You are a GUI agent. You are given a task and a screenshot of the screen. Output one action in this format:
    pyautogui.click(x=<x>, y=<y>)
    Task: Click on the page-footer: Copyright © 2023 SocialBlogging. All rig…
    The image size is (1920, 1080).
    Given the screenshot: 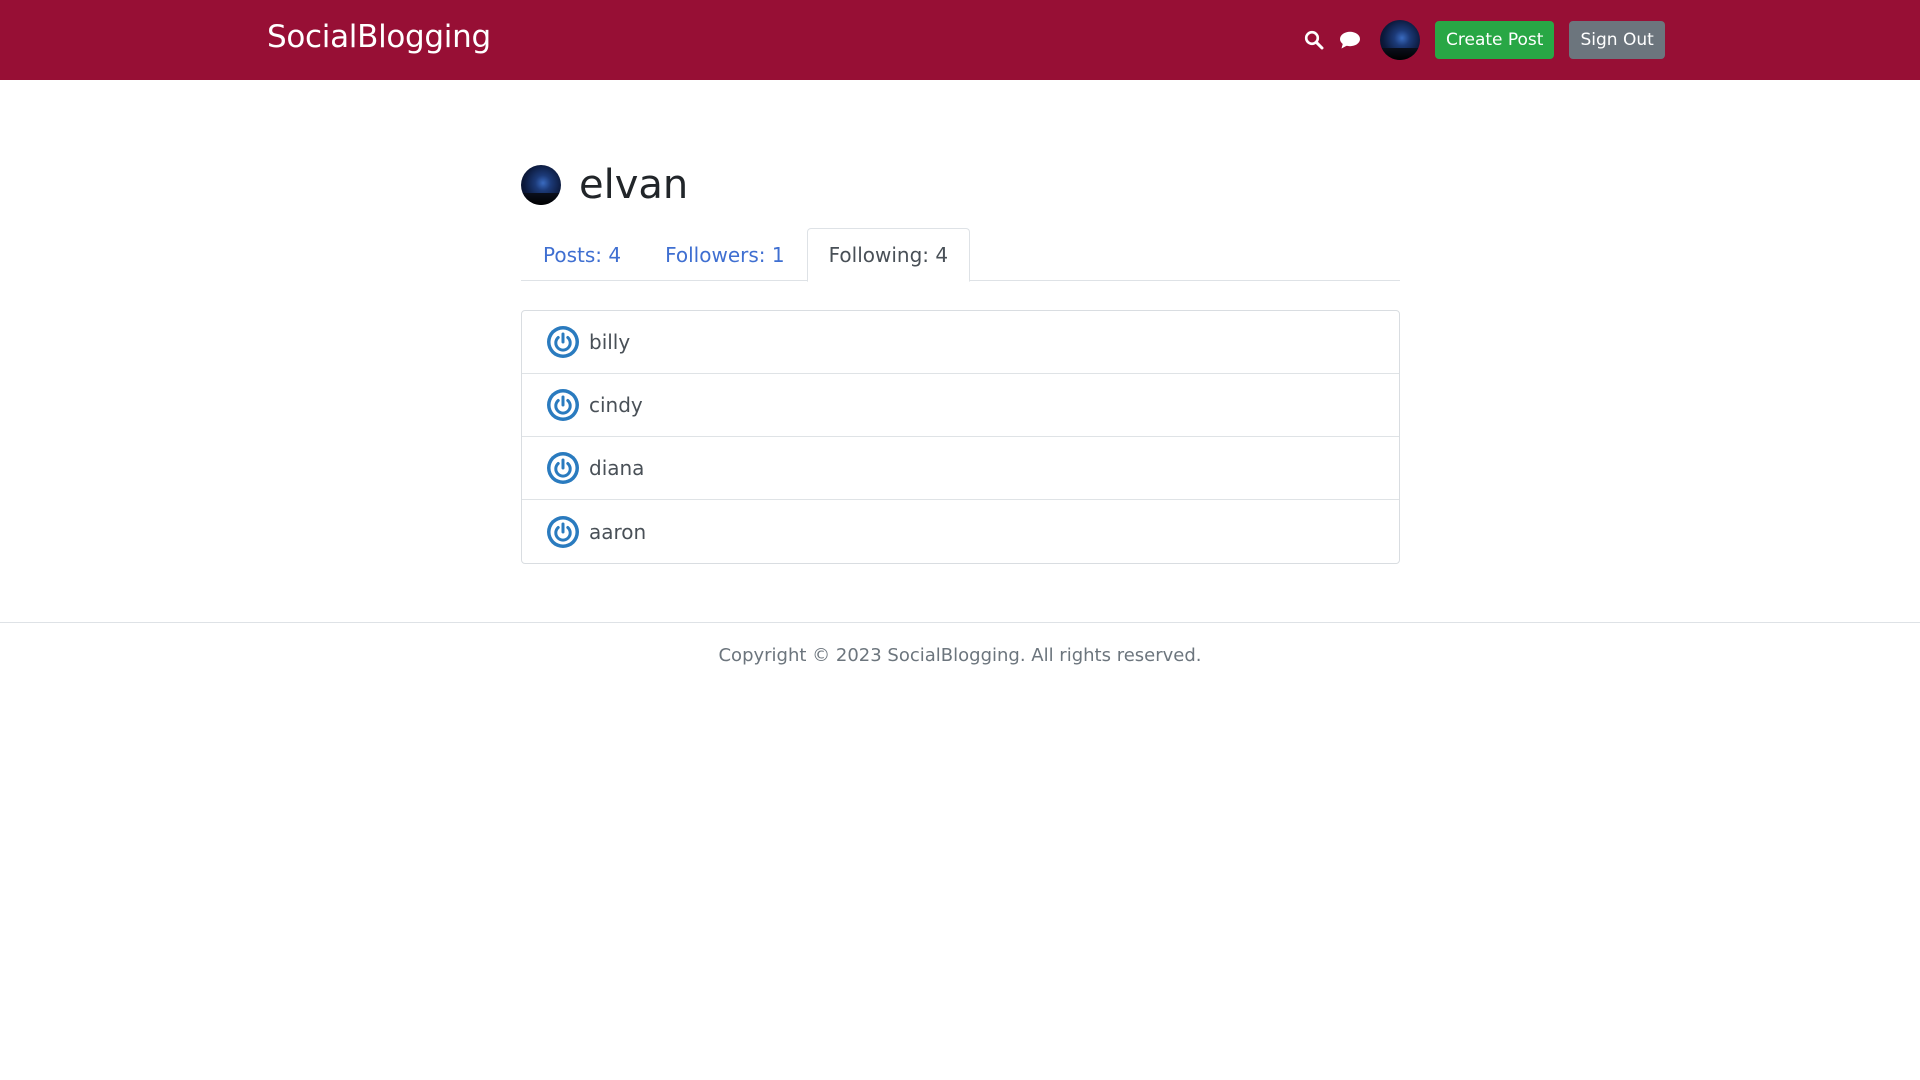 What is the action you would take?
    pyautogui.click(x=960, y=644)
    